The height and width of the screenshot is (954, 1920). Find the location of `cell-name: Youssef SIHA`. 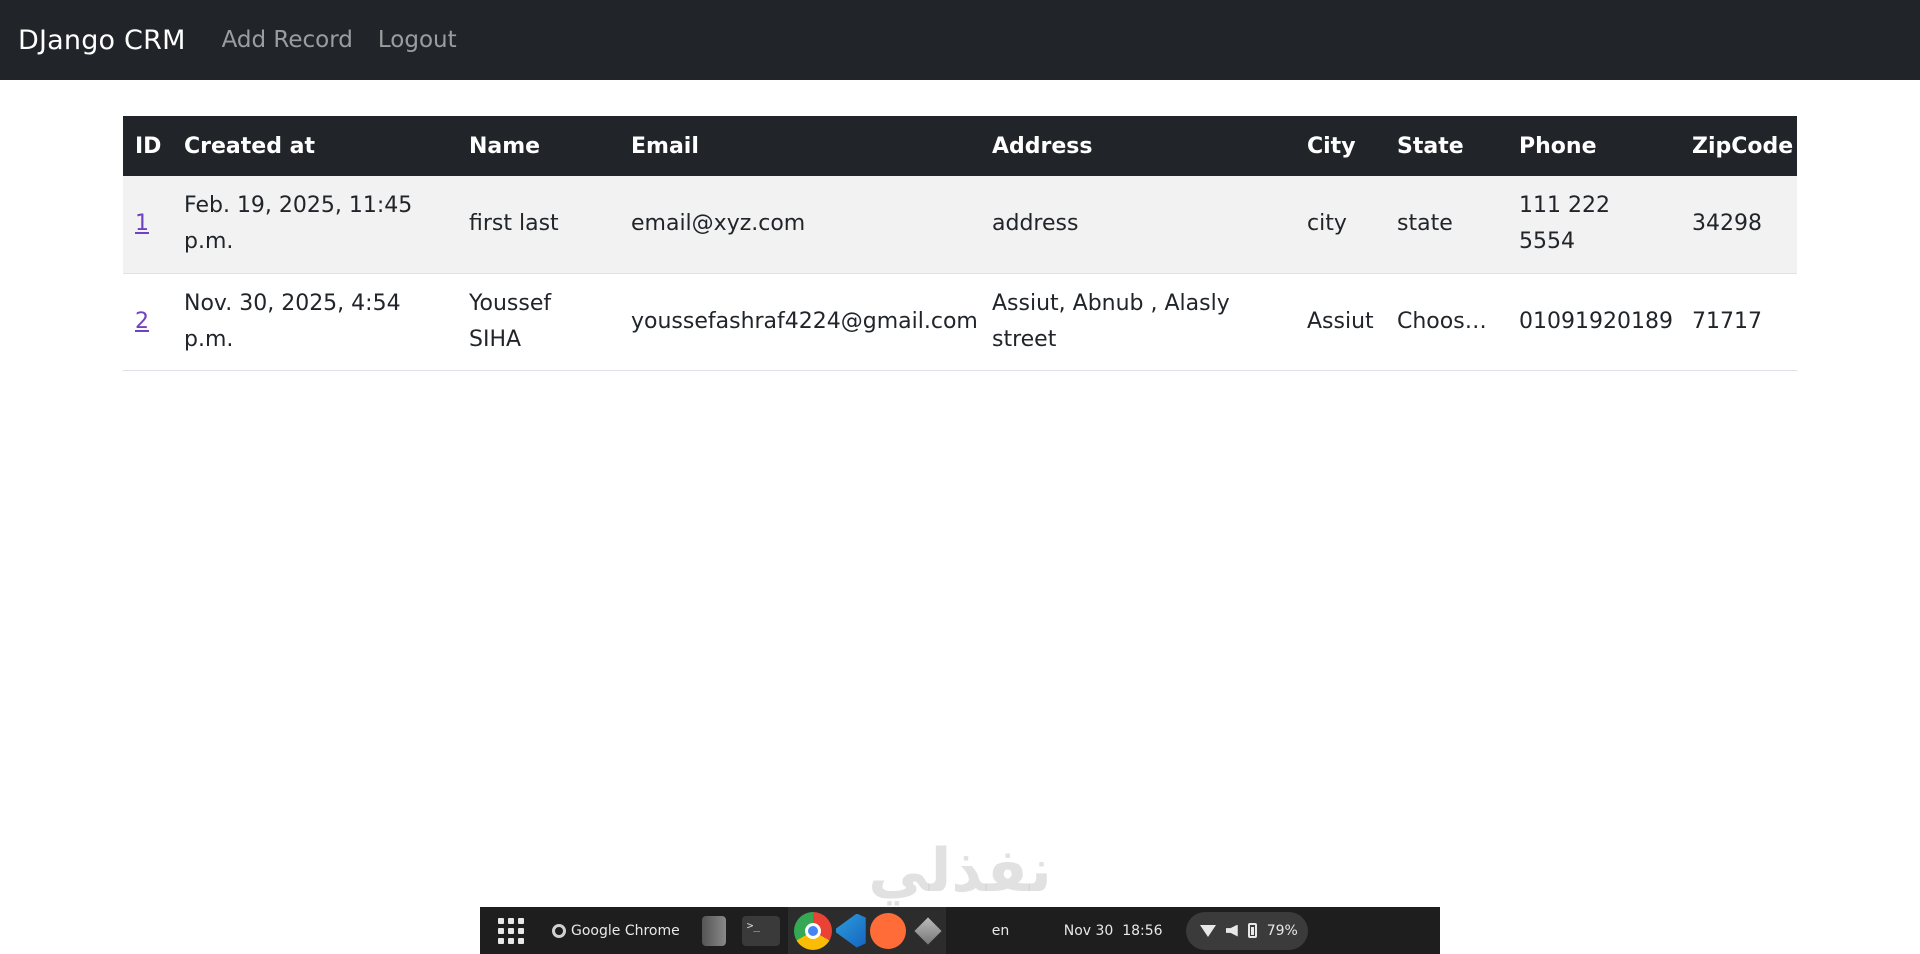

cell-name: Youssef SIHA is located at coordinates (538, 322).